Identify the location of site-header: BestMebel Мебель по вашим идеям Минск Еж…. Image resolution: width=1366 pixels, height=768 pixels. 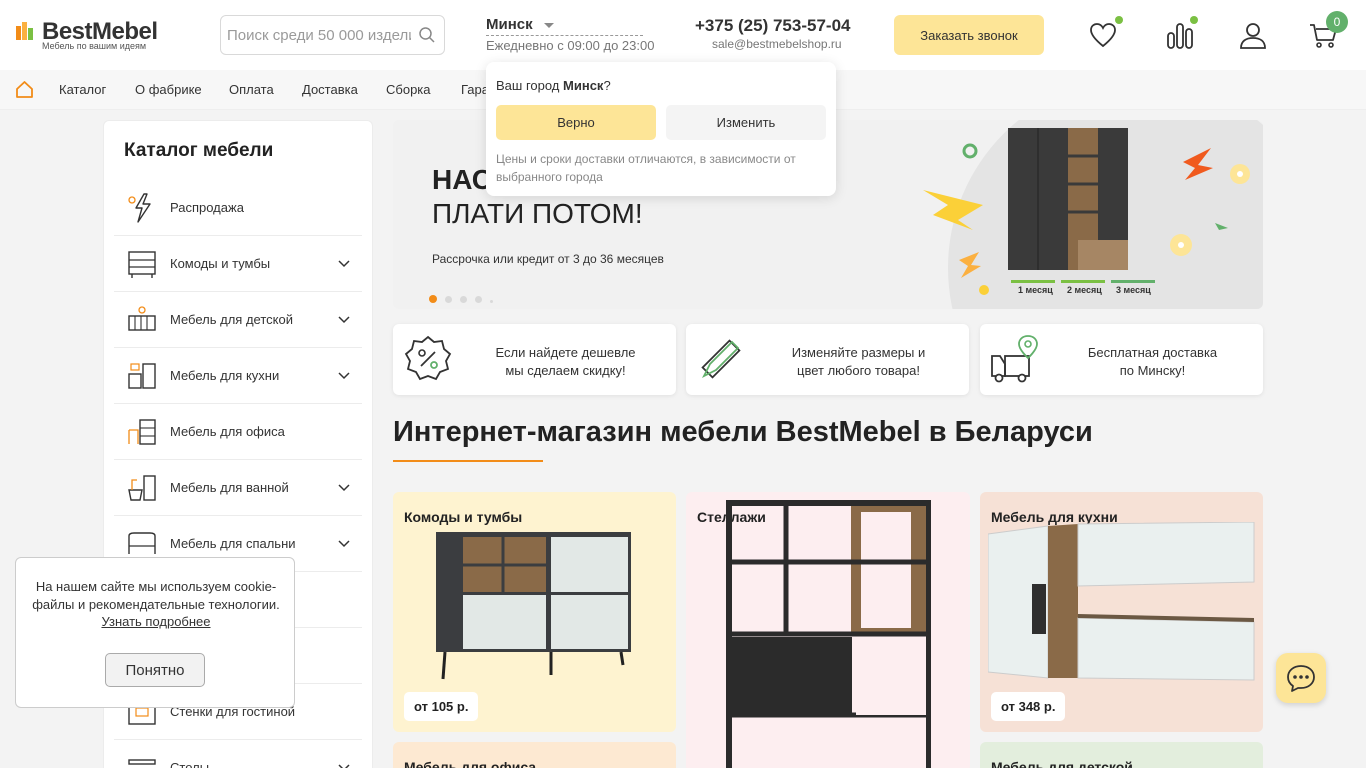
(683, 35).